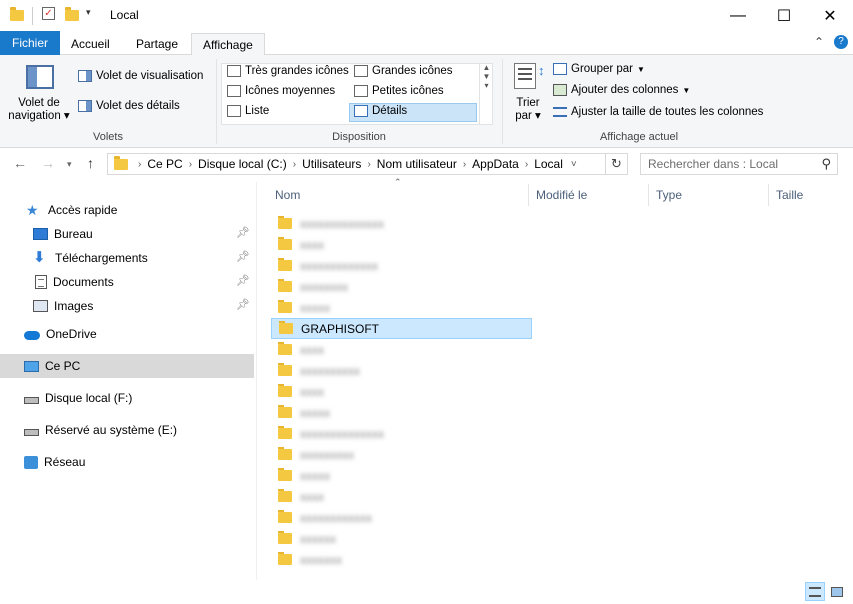  Describe the element at coordinates (669, 200) in the screenshot. I see `column-header-type: Type` at that location.